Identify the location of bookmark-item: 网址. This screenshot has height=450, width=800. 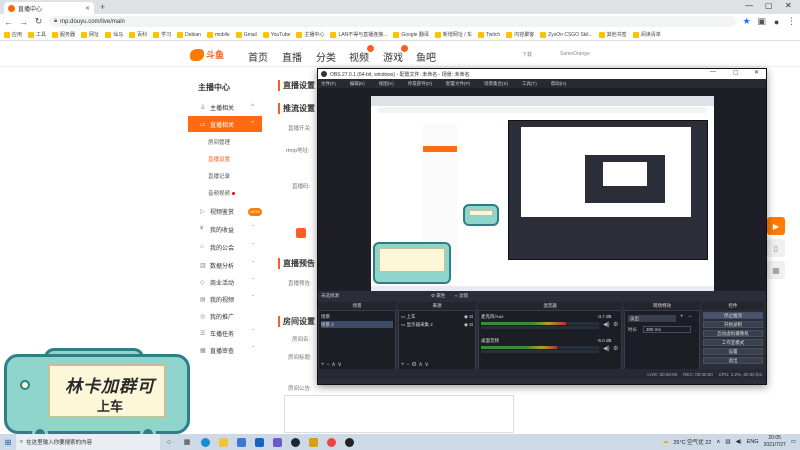
(90, 34).